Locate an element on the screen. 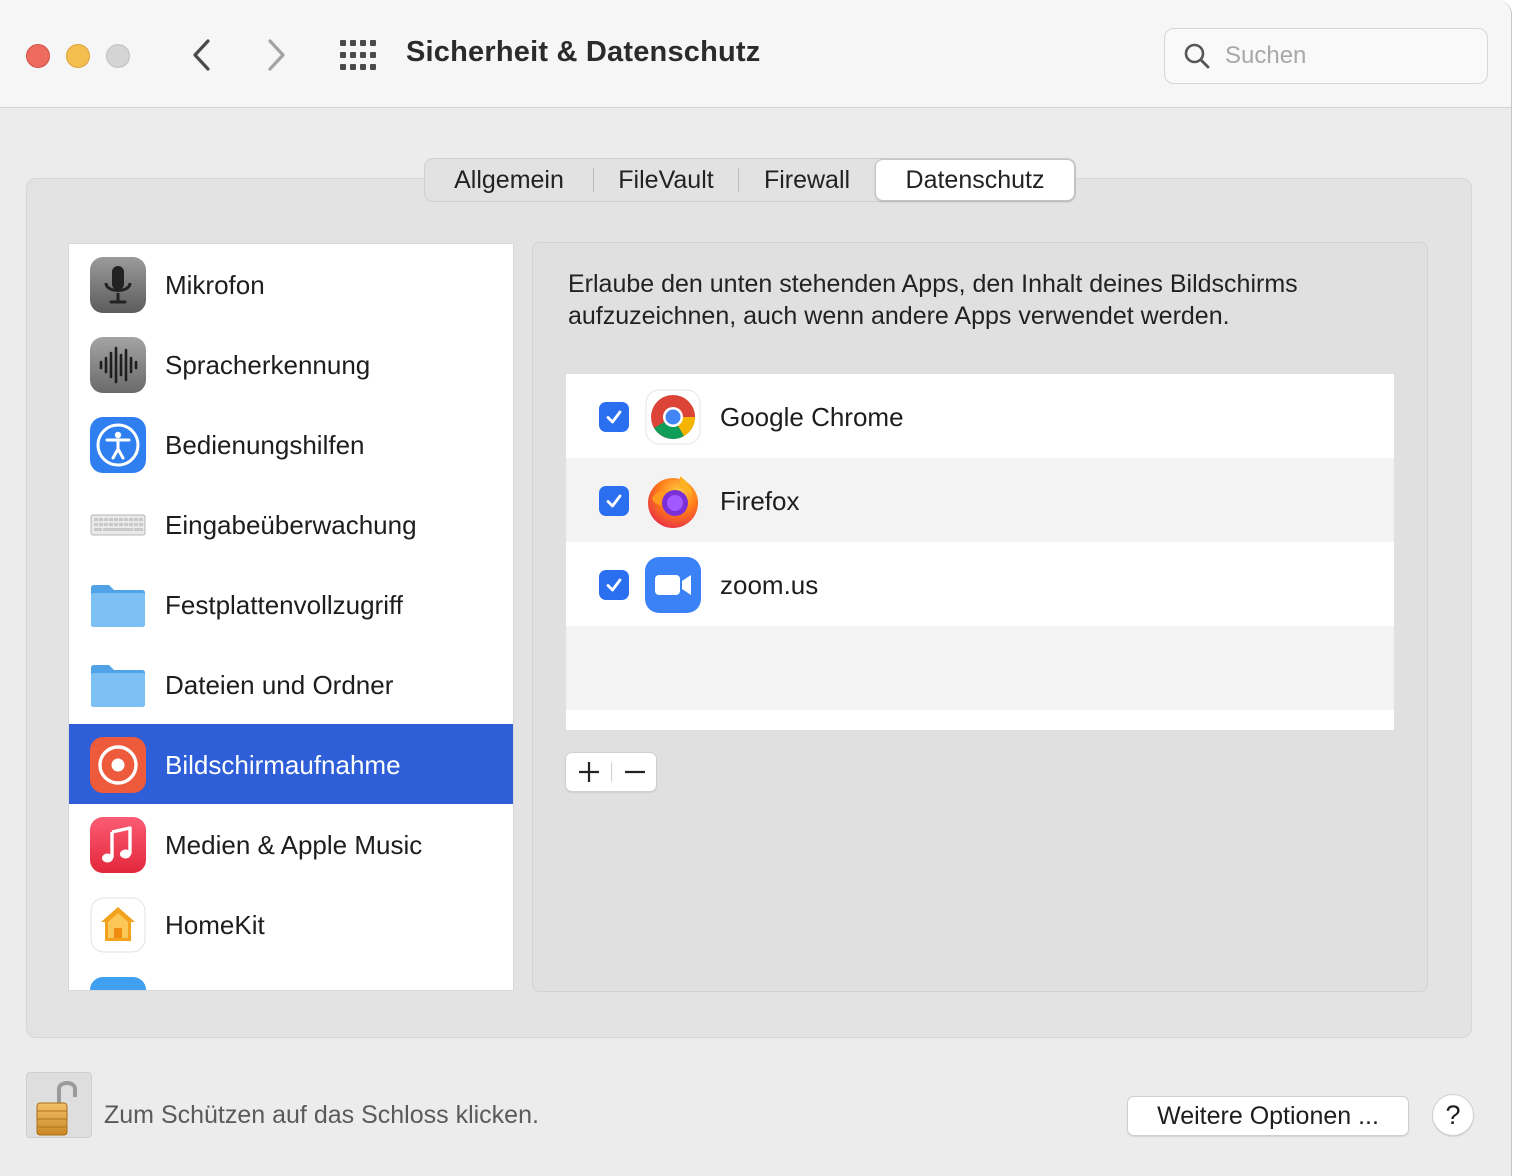 This screenshot has width=1514, height=1176. firefox-icon is located at coordinates (673, 502).